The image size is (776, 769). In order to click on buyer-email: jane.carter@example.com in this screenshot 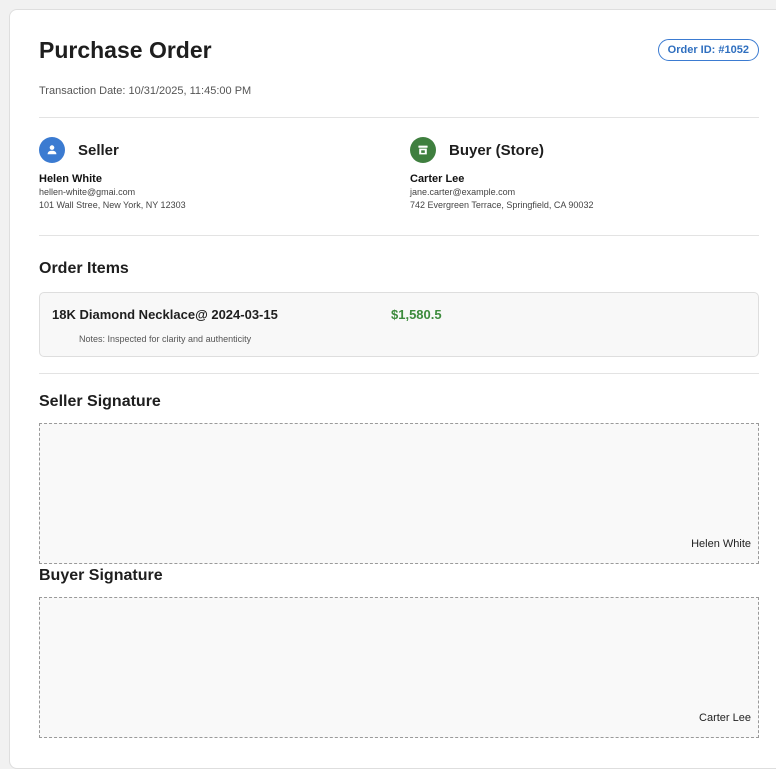, I will do `click(463, 192)`.